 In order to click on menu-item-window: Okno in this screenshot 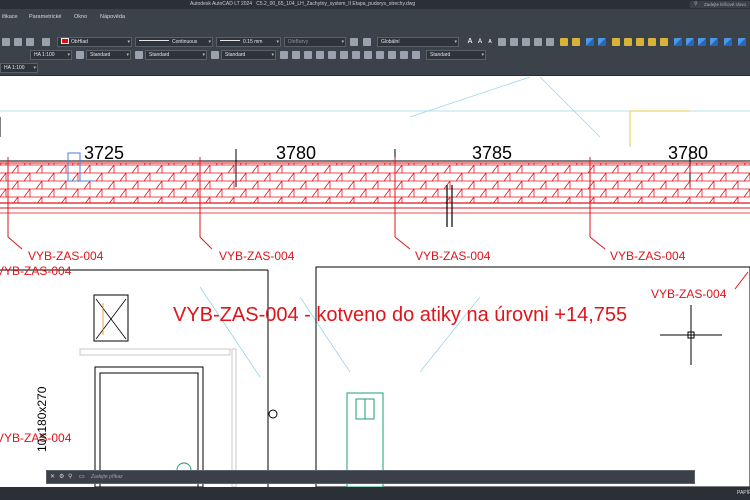, I will do `click(80, 17)`.